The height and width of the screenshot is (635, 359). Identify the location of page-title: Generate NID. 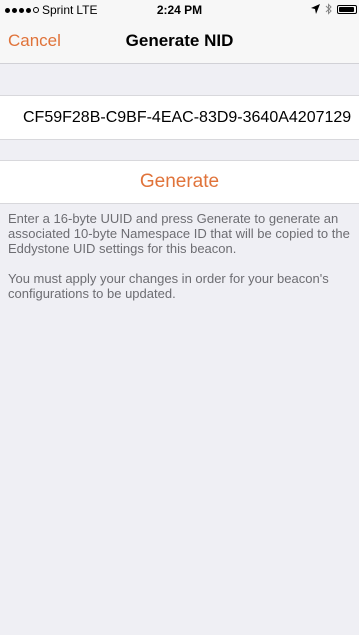
(179, 40).